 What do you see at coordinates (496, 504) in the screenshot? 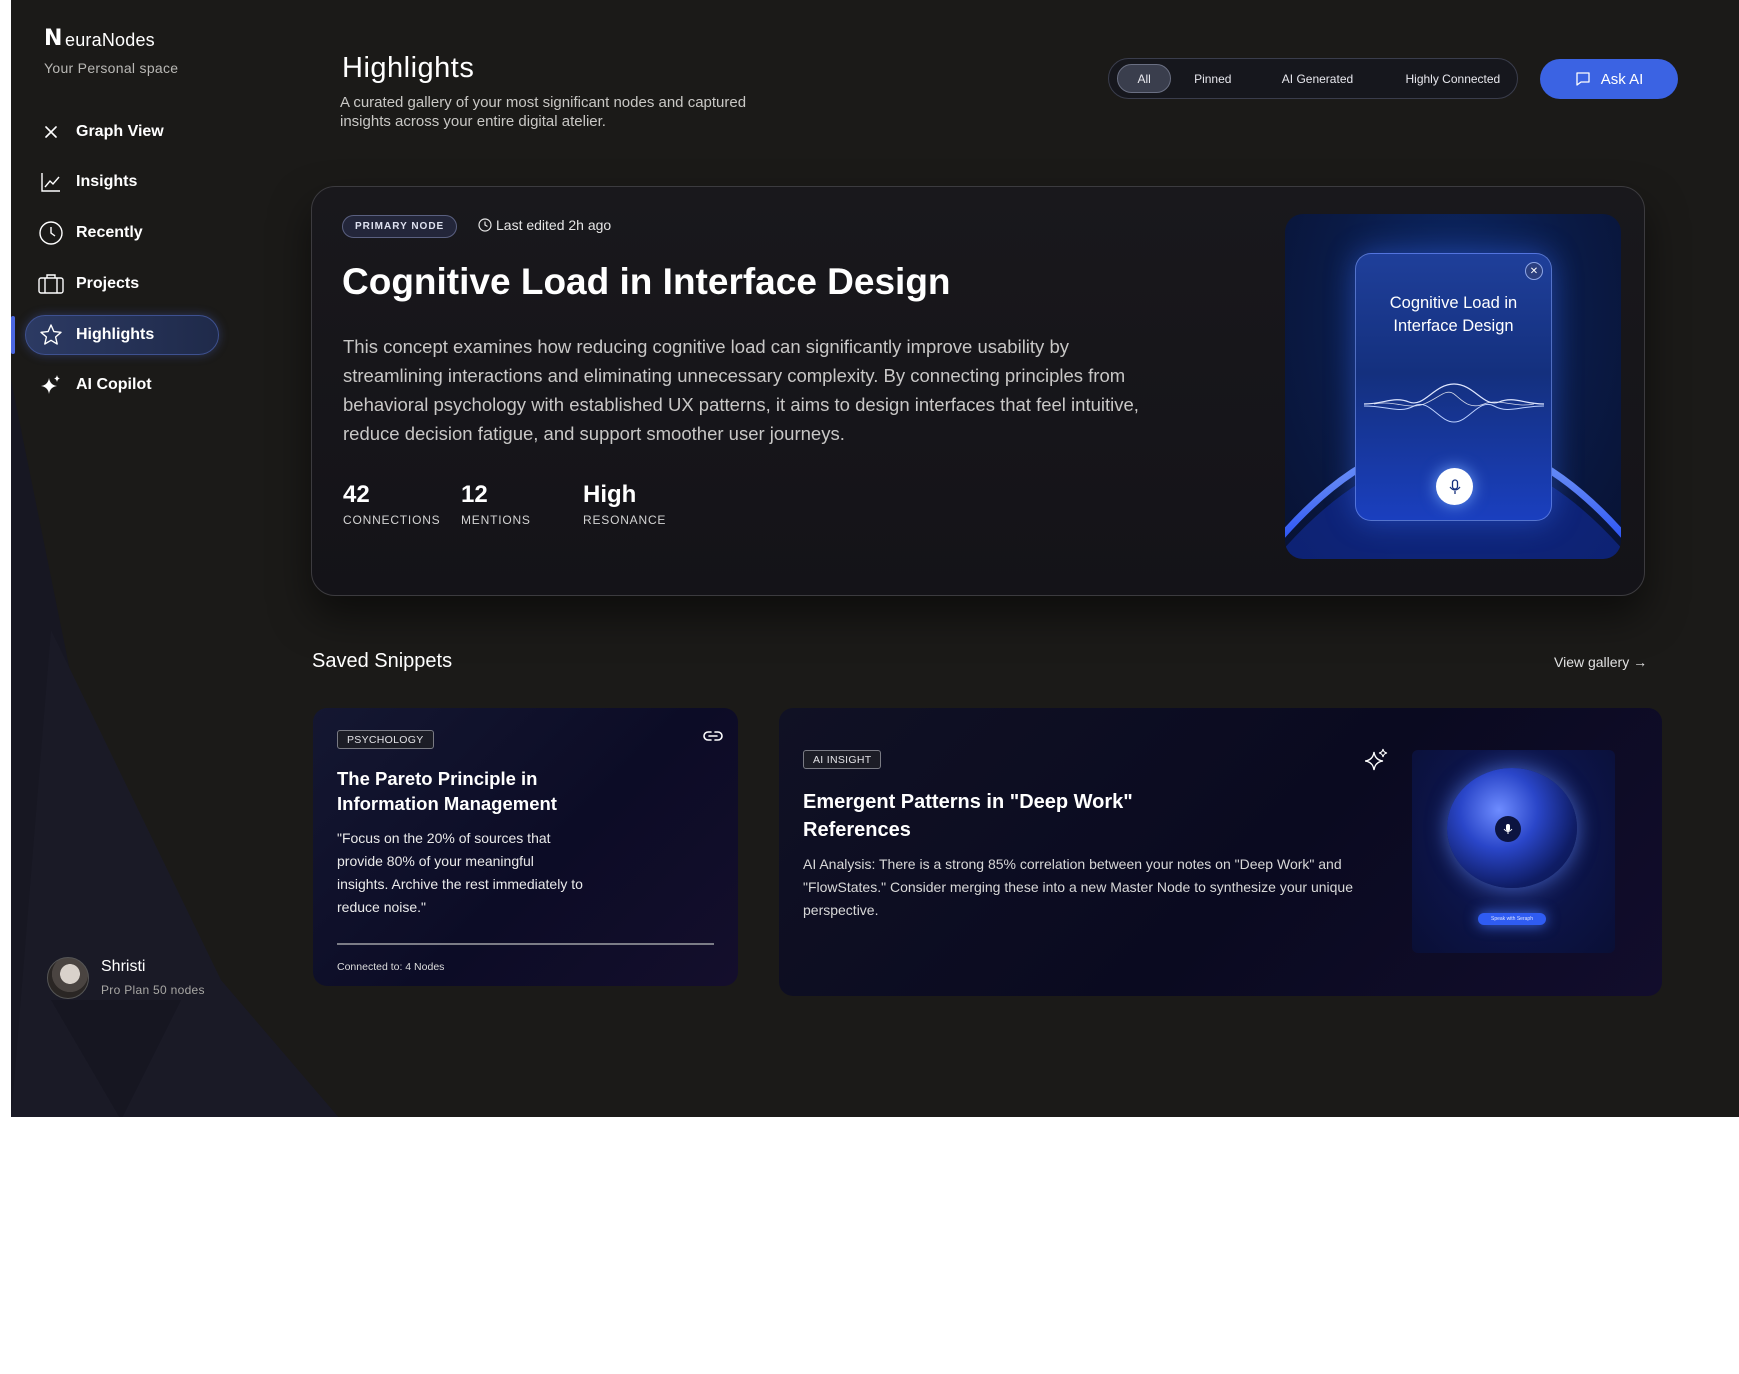
I see `stat-mentions: 12 MENTIONS` at bounding box center [496, 504].